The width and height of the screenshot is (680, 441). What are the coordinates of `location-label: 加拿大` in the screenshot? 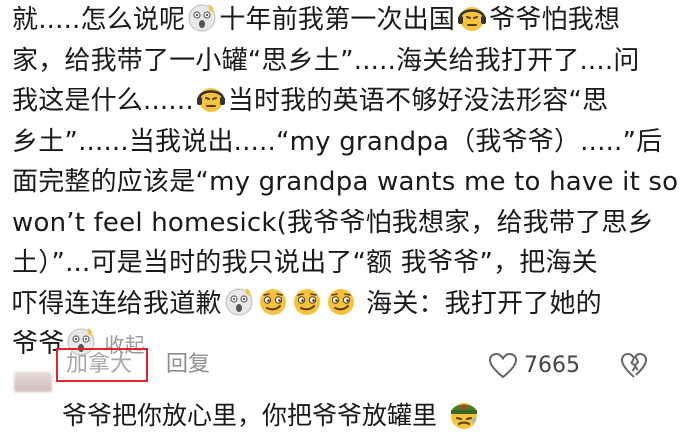 It's located at (99, 364).